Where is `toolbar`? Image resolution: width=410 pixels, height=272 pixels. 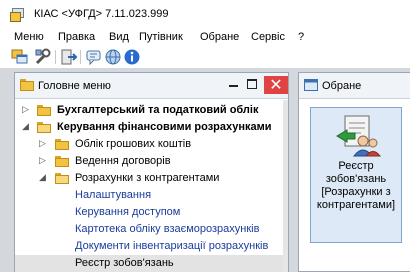 toolbar is located at coordinates (205, 57).